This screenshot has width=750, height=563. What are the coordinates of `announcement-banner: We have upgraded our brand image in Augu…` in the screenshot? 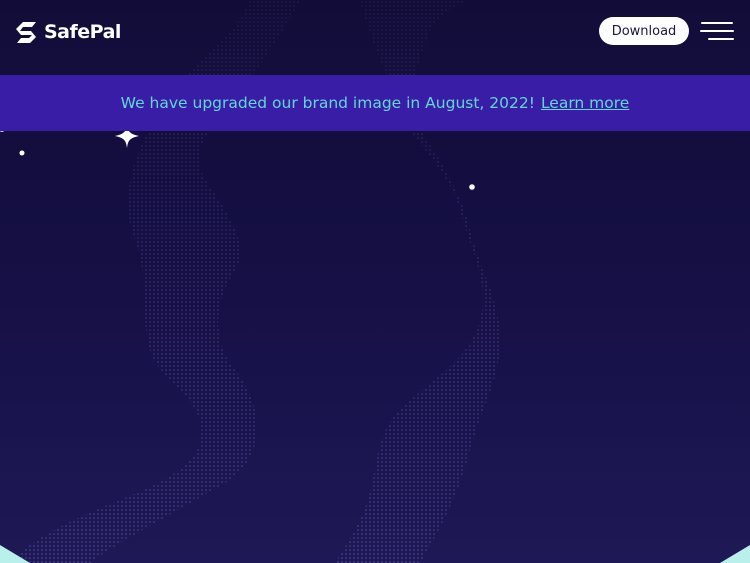 It's located at (375, 103).